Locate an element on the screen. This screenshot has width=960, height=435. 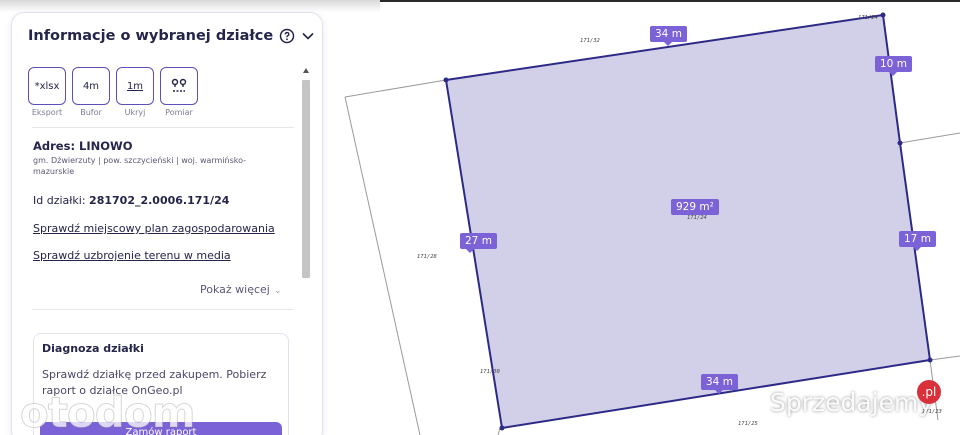
show-more-label: Pokaż więcej is located at coordinates (235, 289).